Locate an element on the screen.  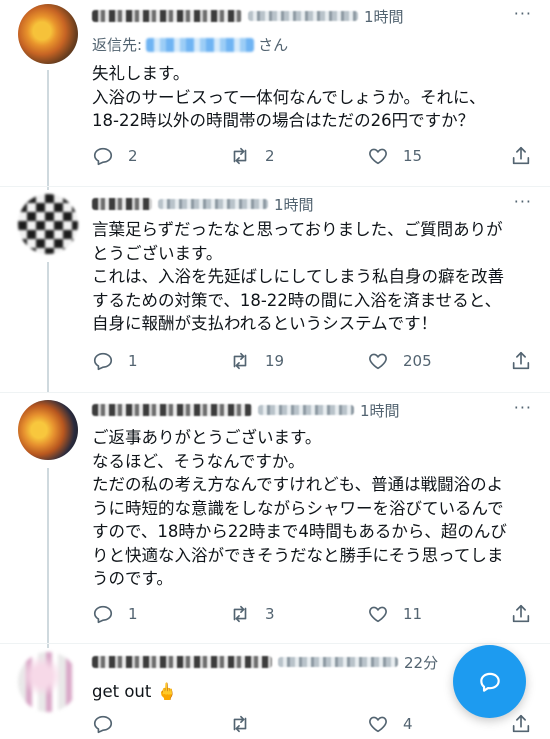
like-count: 205 is located at coordinates (417, 361).